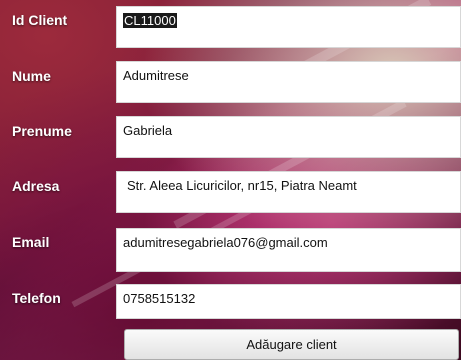 Image resolution: width=461 pixels, height=360 pixels. What do you see at coordinates (150, 20) in the screenshot?
I see `id-client-value: CL11000` at bounding box center [150, 20].